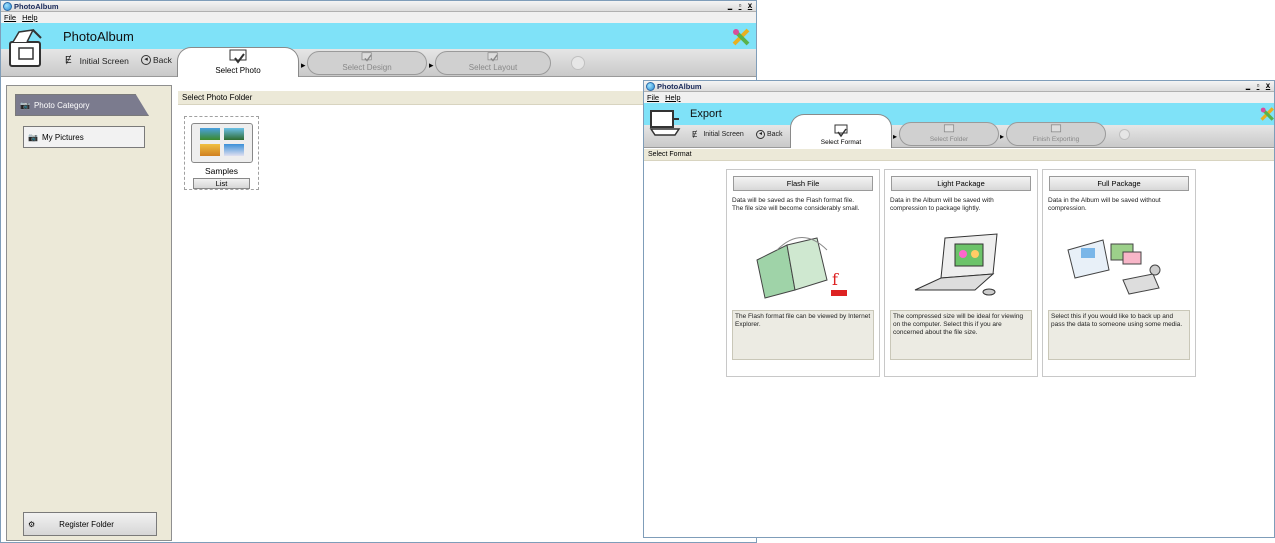 The height and width of the screenshot is (543, 1275). What do you see at coordinates (62, 137) in the screenshot?
I see `my-pictures-label: My Pictures` at bounding box center [62, 137].